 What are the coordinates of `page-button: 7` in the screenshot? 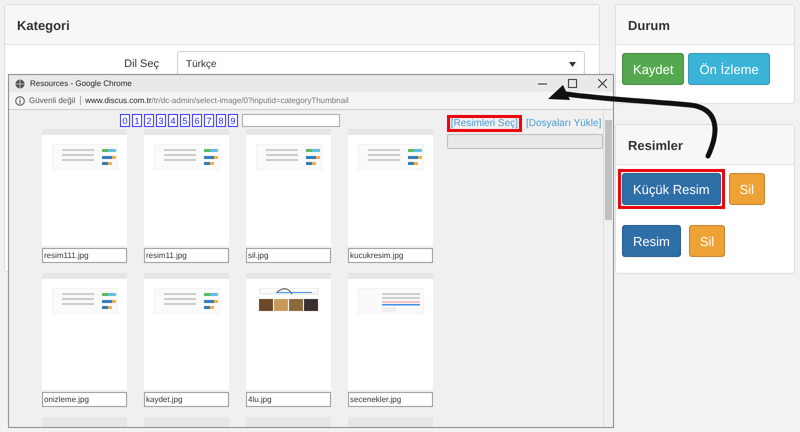 It's located at (209, 120).